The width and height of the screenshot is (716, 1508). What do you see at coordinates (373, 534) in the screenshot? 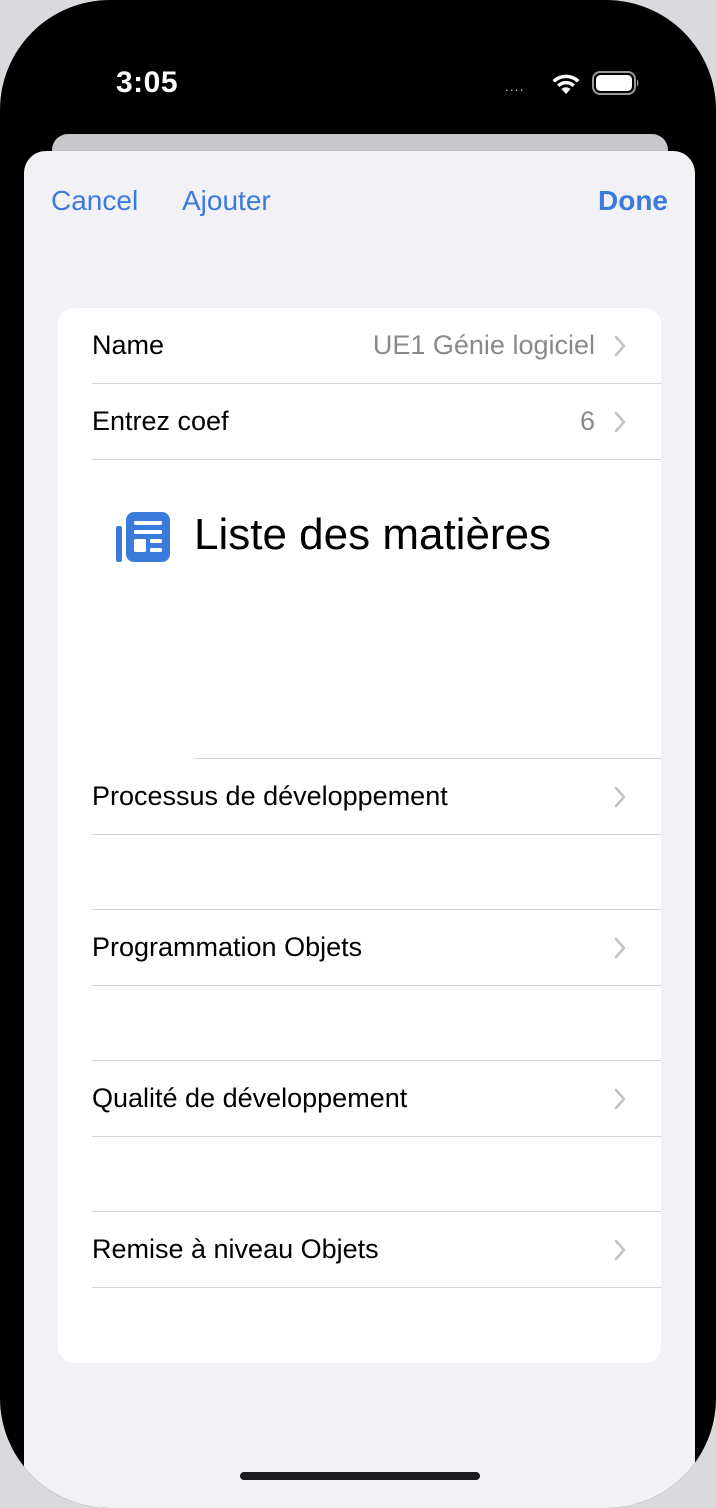
I see `section-title: Liste des matières` at bounding box center [373, 534].